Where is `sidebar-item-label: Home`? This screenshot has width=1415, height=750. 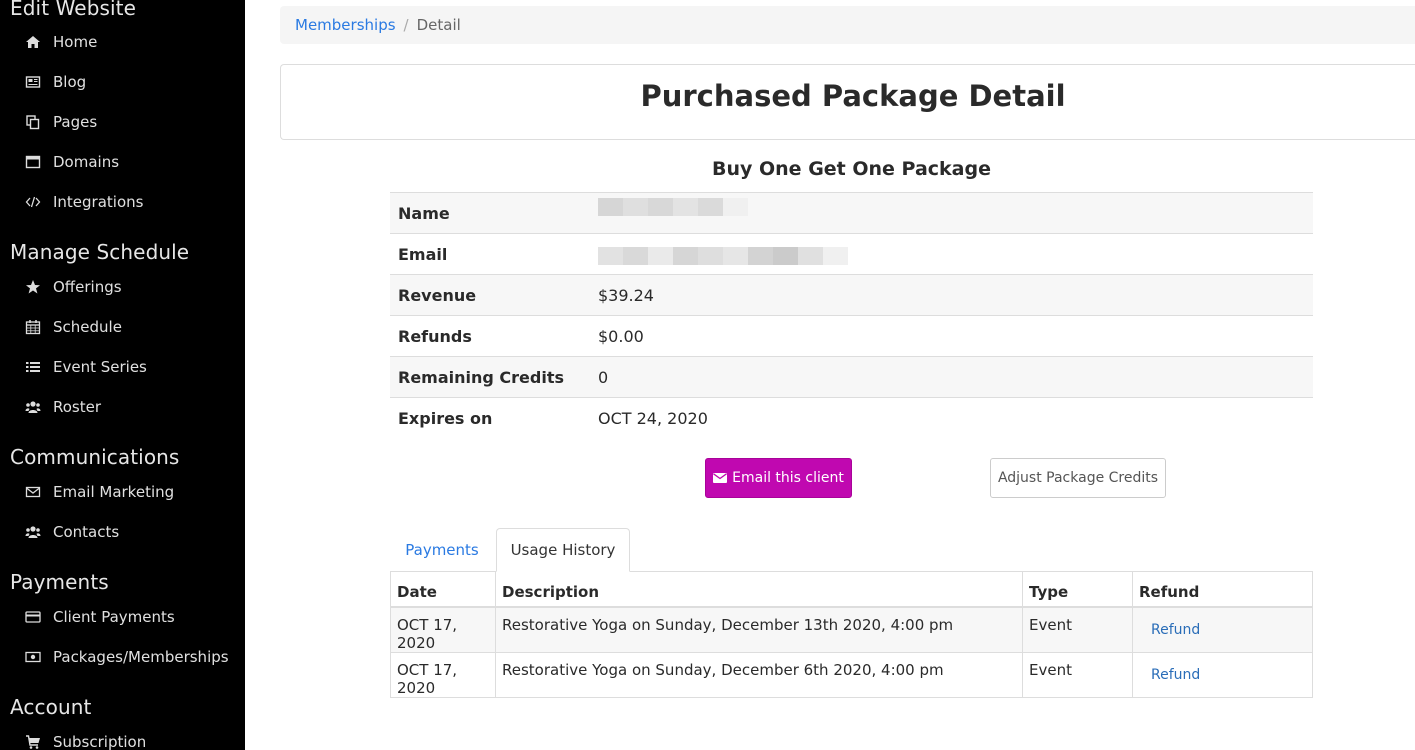
sidebar-item-label: Home is located at coordinates (75, 42).